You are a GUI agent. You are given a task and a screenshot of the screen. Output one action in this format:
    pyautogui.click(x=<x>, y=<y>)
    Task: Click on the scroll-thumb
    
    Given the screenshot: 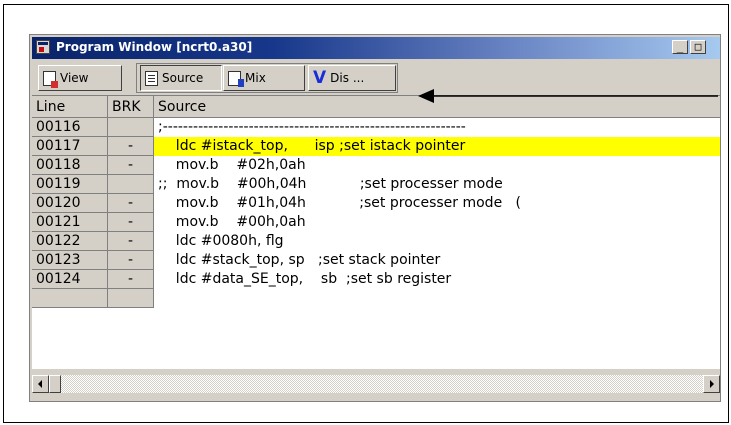 What is the action you would take?
    pyautogui.click(x=55, y=384)
    